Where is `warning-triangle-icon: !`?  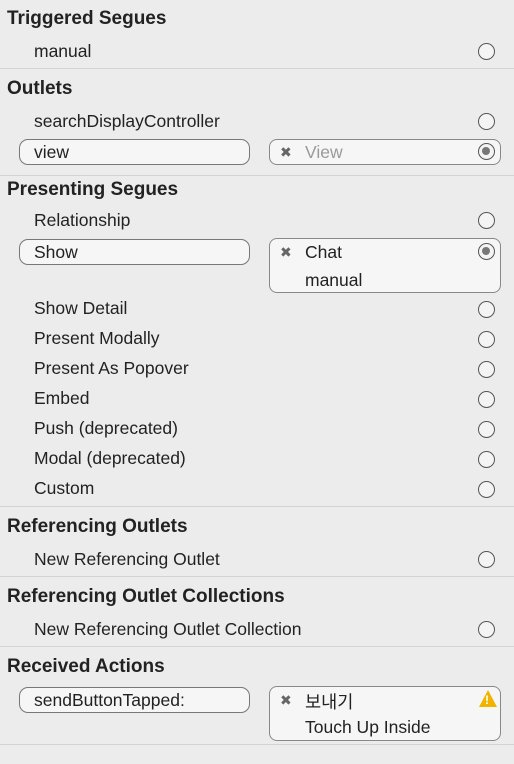
warning-triangle-icon: ! is located at coordinates (488, 698).